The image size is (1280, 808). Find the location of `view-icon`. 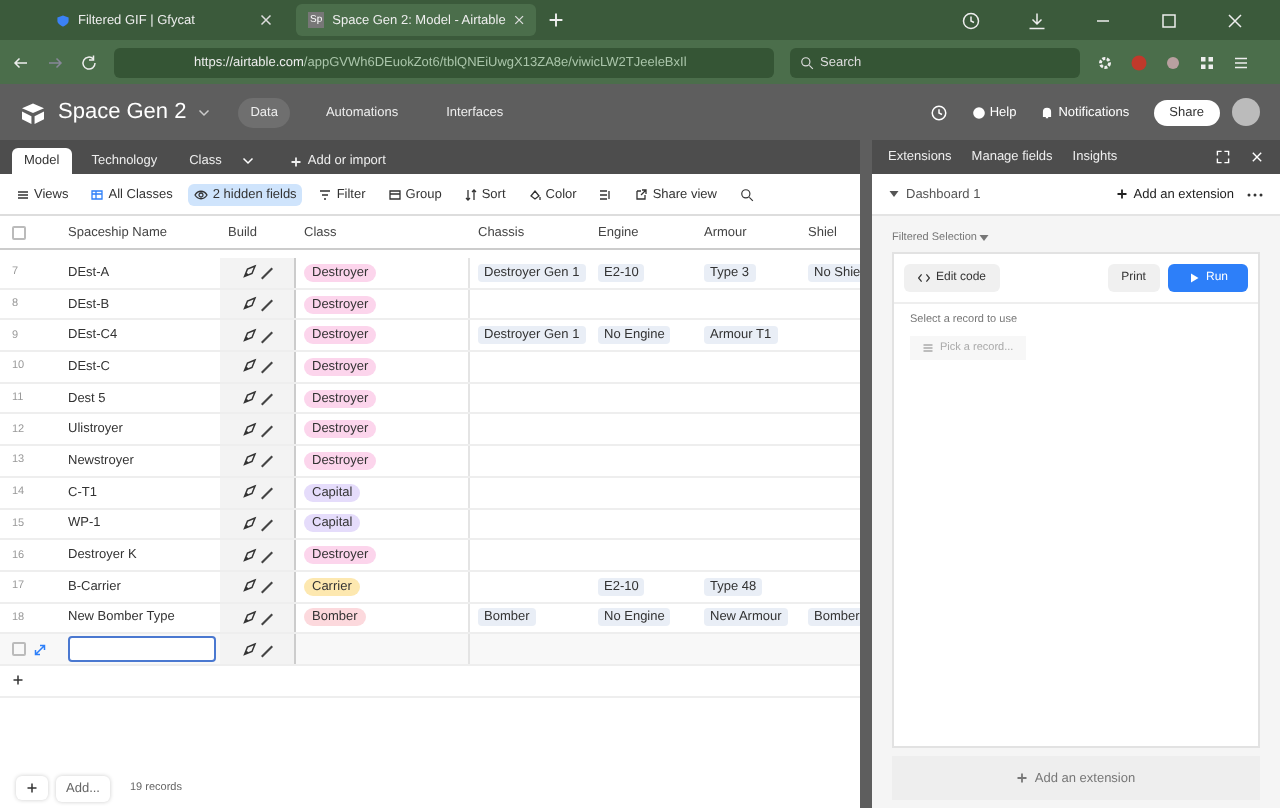

view-icon is located at coordinates (97, 194).